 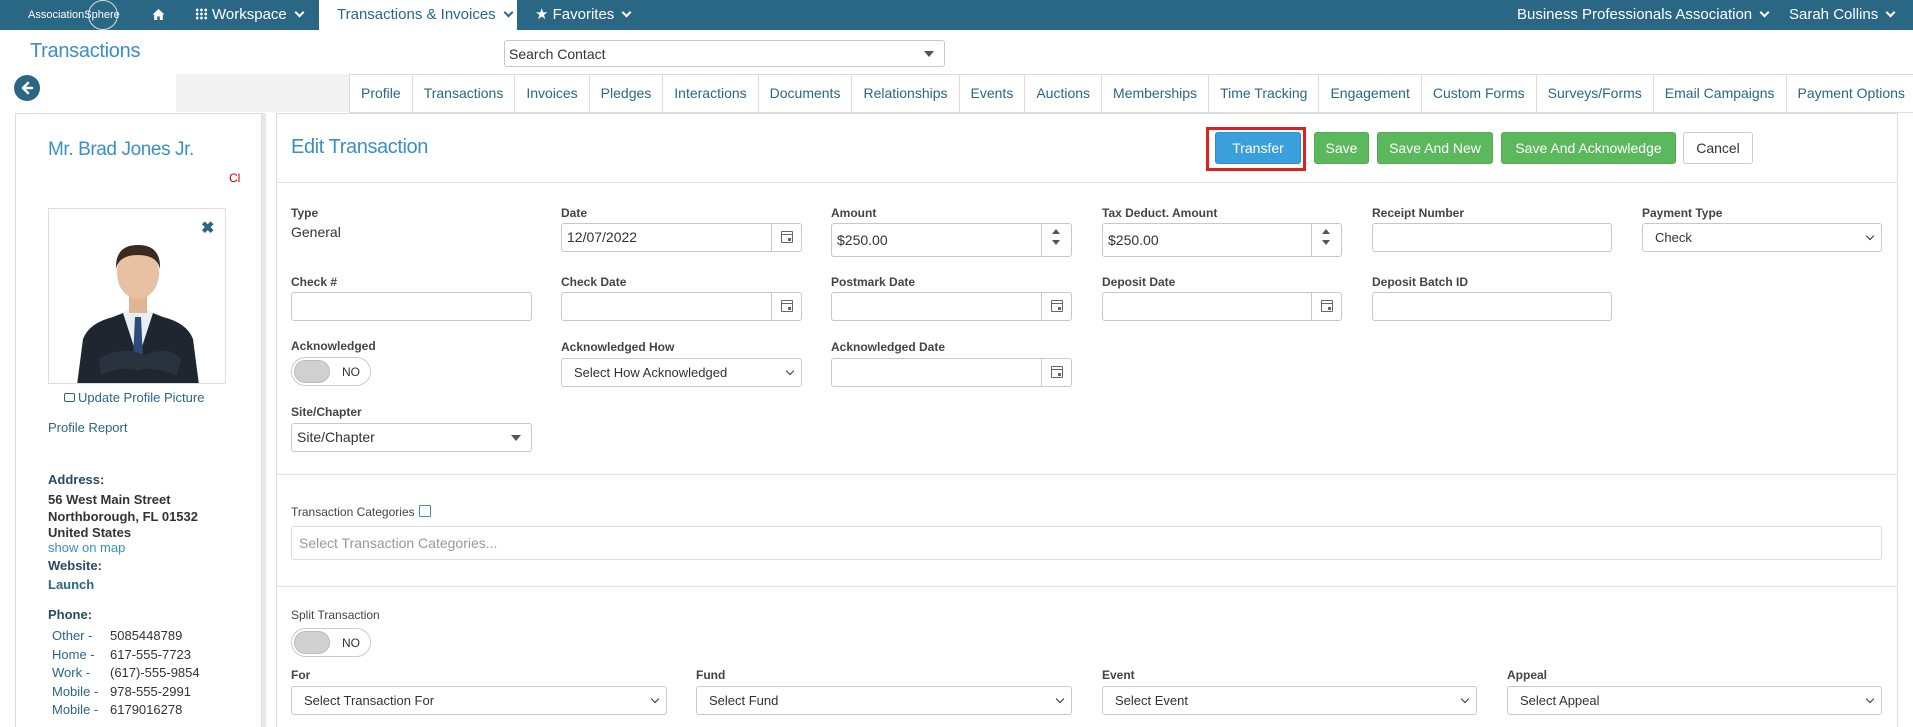 What do you see at coordinates (1341, 148) in the screenshot?
I see `save-button: Save` at bounding box center [1341, 148].